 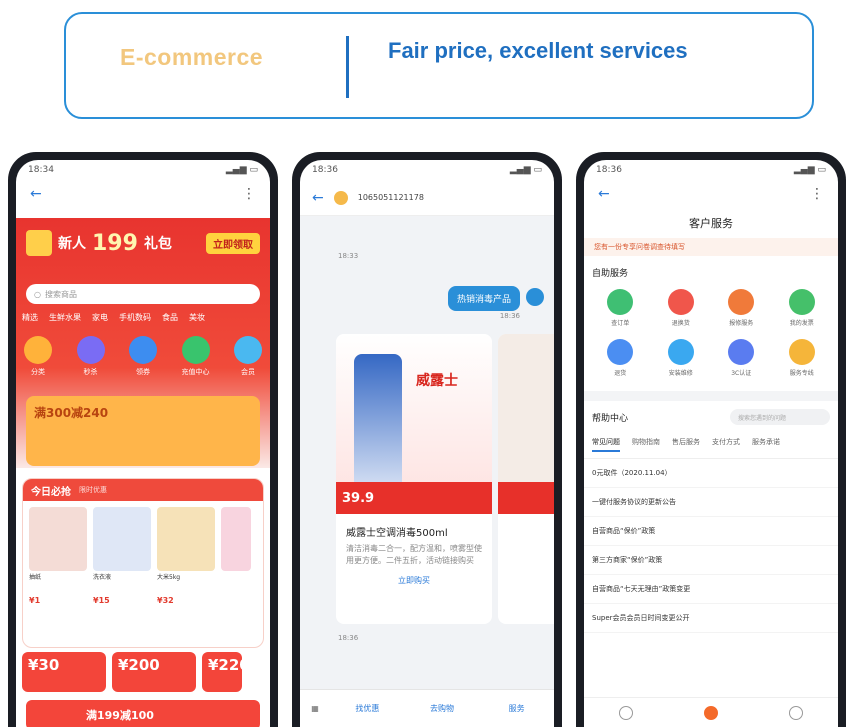 I want to click on help-tab: 服务承诺, so click(x=766, y=444).